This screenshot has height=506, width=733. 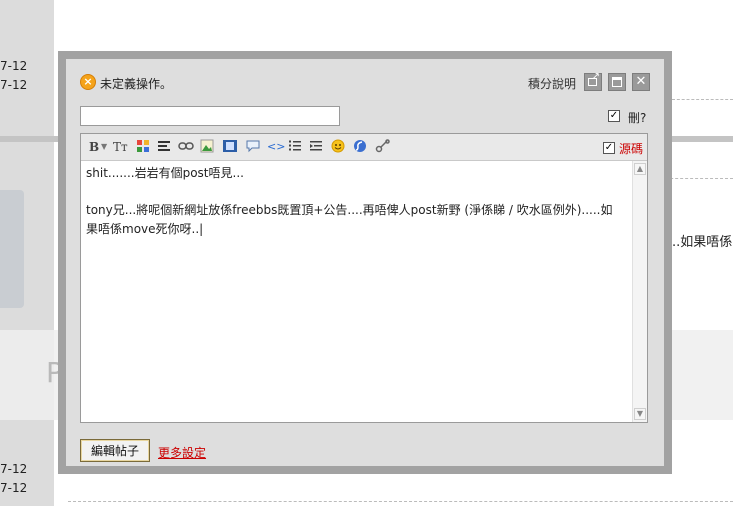 I want to click on insert-media-icon, so click(x=230, y=147).